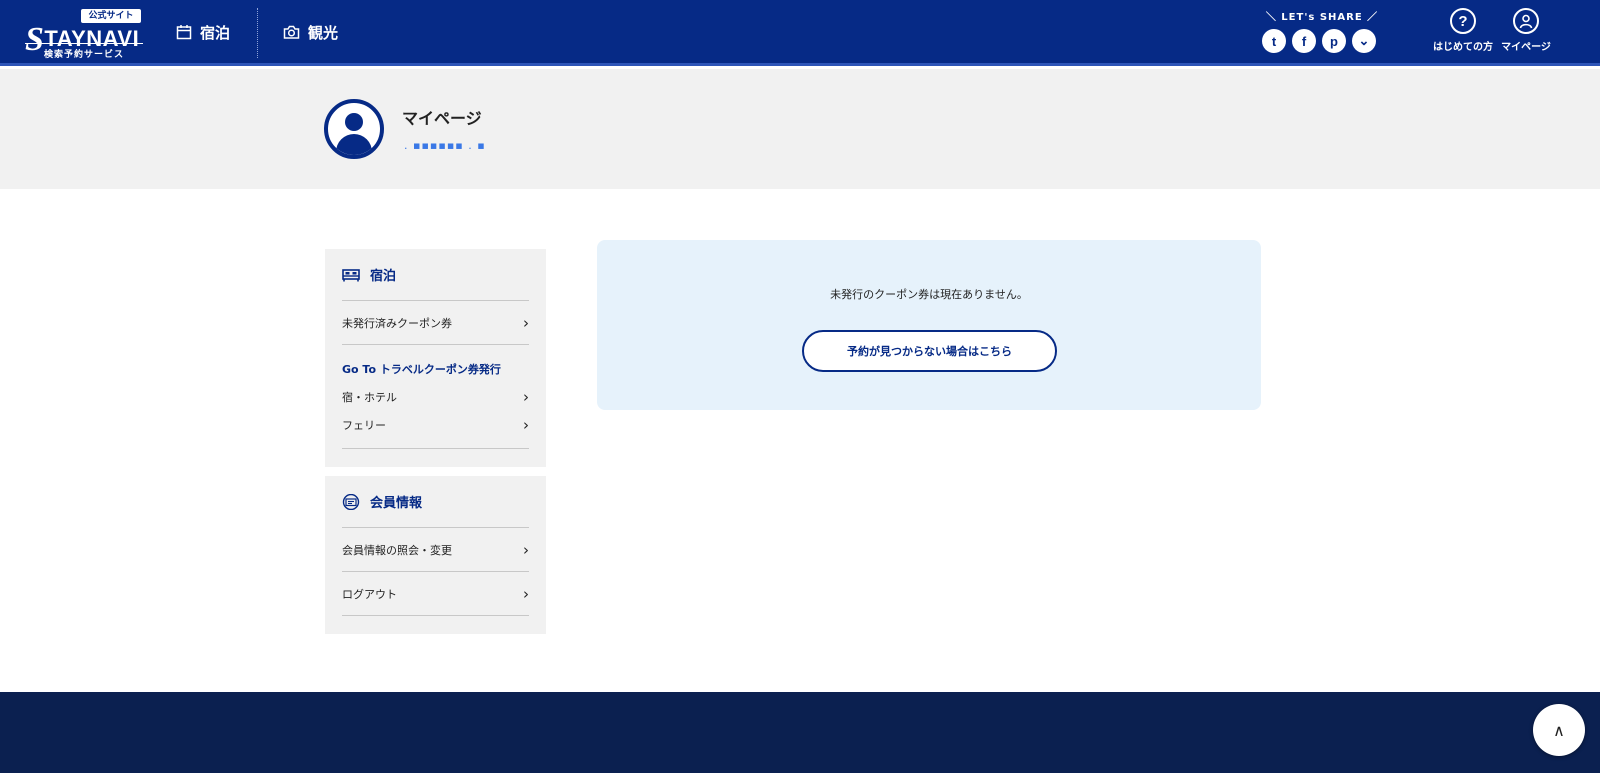 This screenshot has width=1600, height=773. I want to click on staynavi-logo: 公式サイト STAYNAVI 検索予約サービス, so click(84, 33).